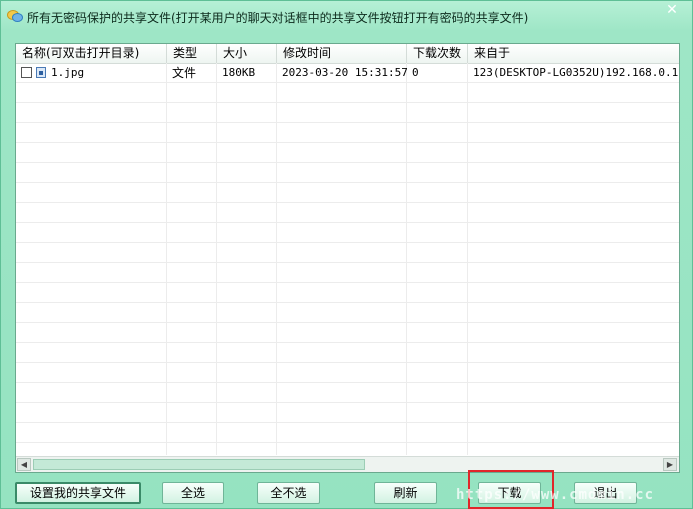 This screenshot has height=509, width=693. I want to click on scroll-thumb, so click(199, 464).